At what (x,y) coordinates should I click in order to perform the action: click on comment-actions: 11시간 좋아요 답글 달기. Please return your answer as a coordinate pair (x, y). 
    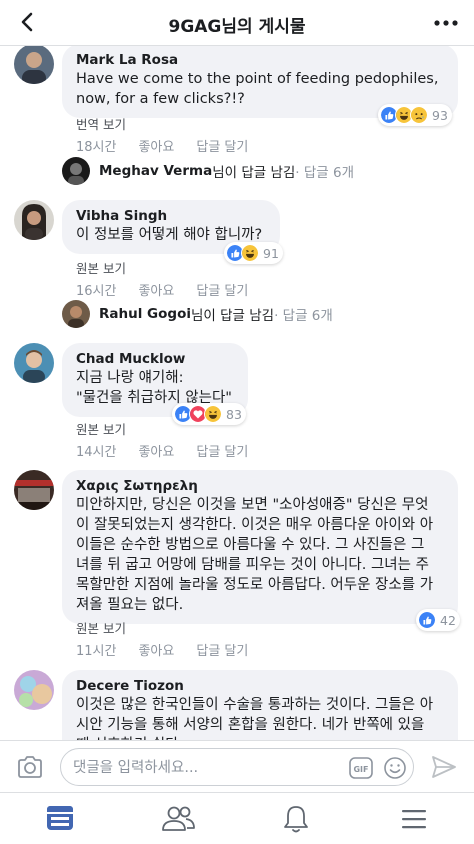
    Looking at the image, I should click on (173, 649).